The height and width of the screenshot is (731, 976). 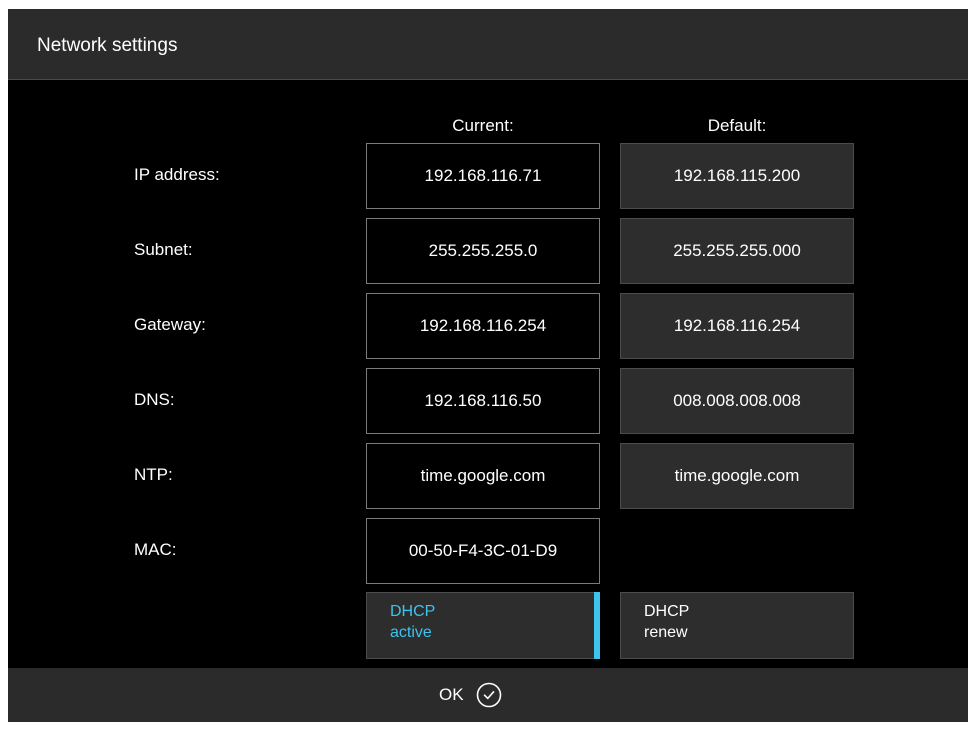 I want to click on subnet-default-field: 255.255.255.000, so click(x=737, y=251).